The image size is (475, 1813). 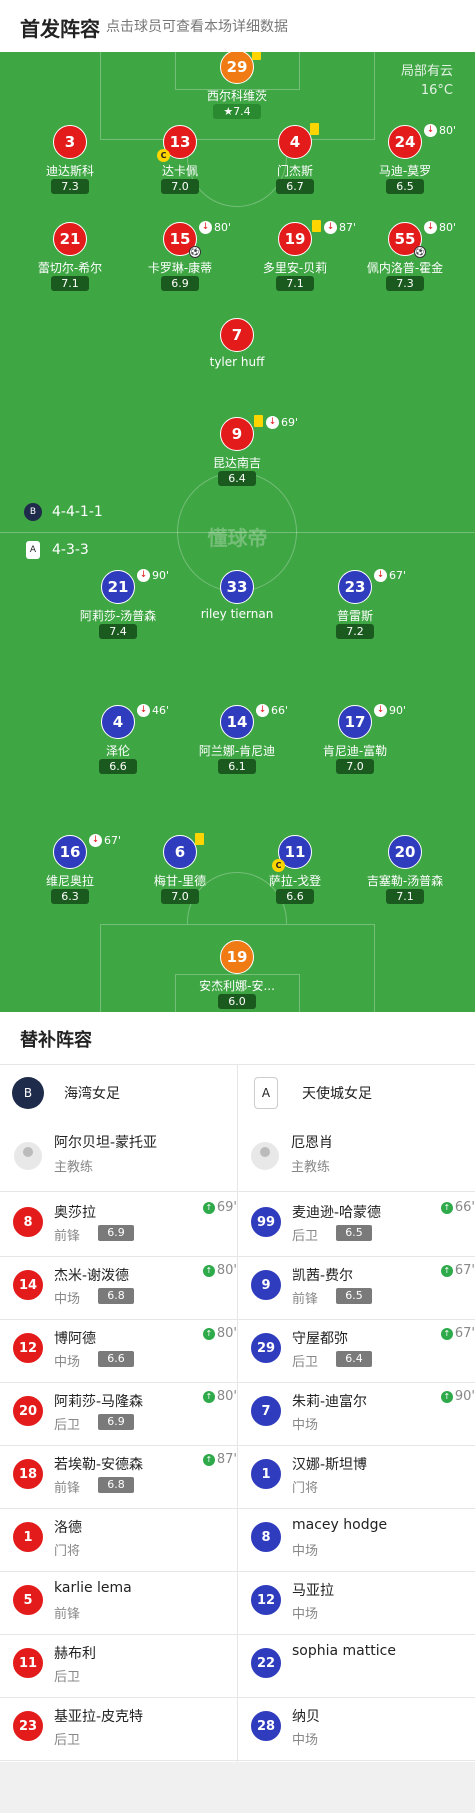 I want to click on bench-player-row: 99 麦迪逊-哈蒙德 后卫 6.5 ↑ 66', so click(x=362, y=1225).